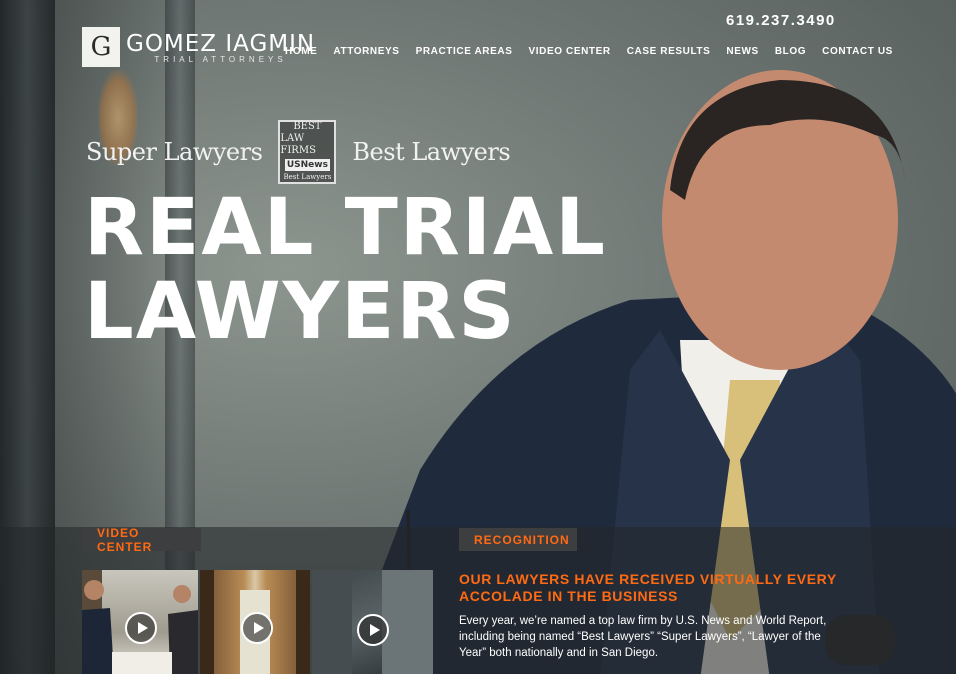 The image size is (956, 674). I want to click on super-lawyers-logo: Super Lawyers, so click(174, 152).